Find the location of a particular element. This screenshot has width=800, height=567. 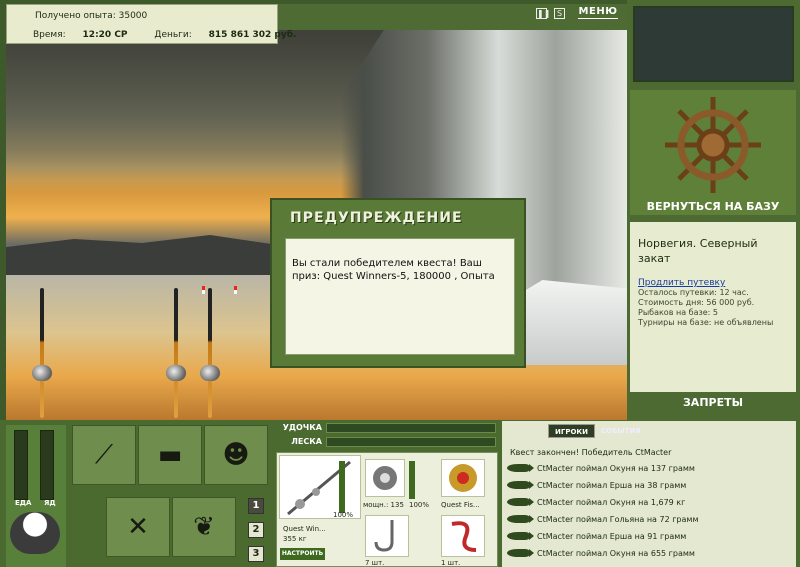

exp-value: 35000 is located at coordinates (133, 16).